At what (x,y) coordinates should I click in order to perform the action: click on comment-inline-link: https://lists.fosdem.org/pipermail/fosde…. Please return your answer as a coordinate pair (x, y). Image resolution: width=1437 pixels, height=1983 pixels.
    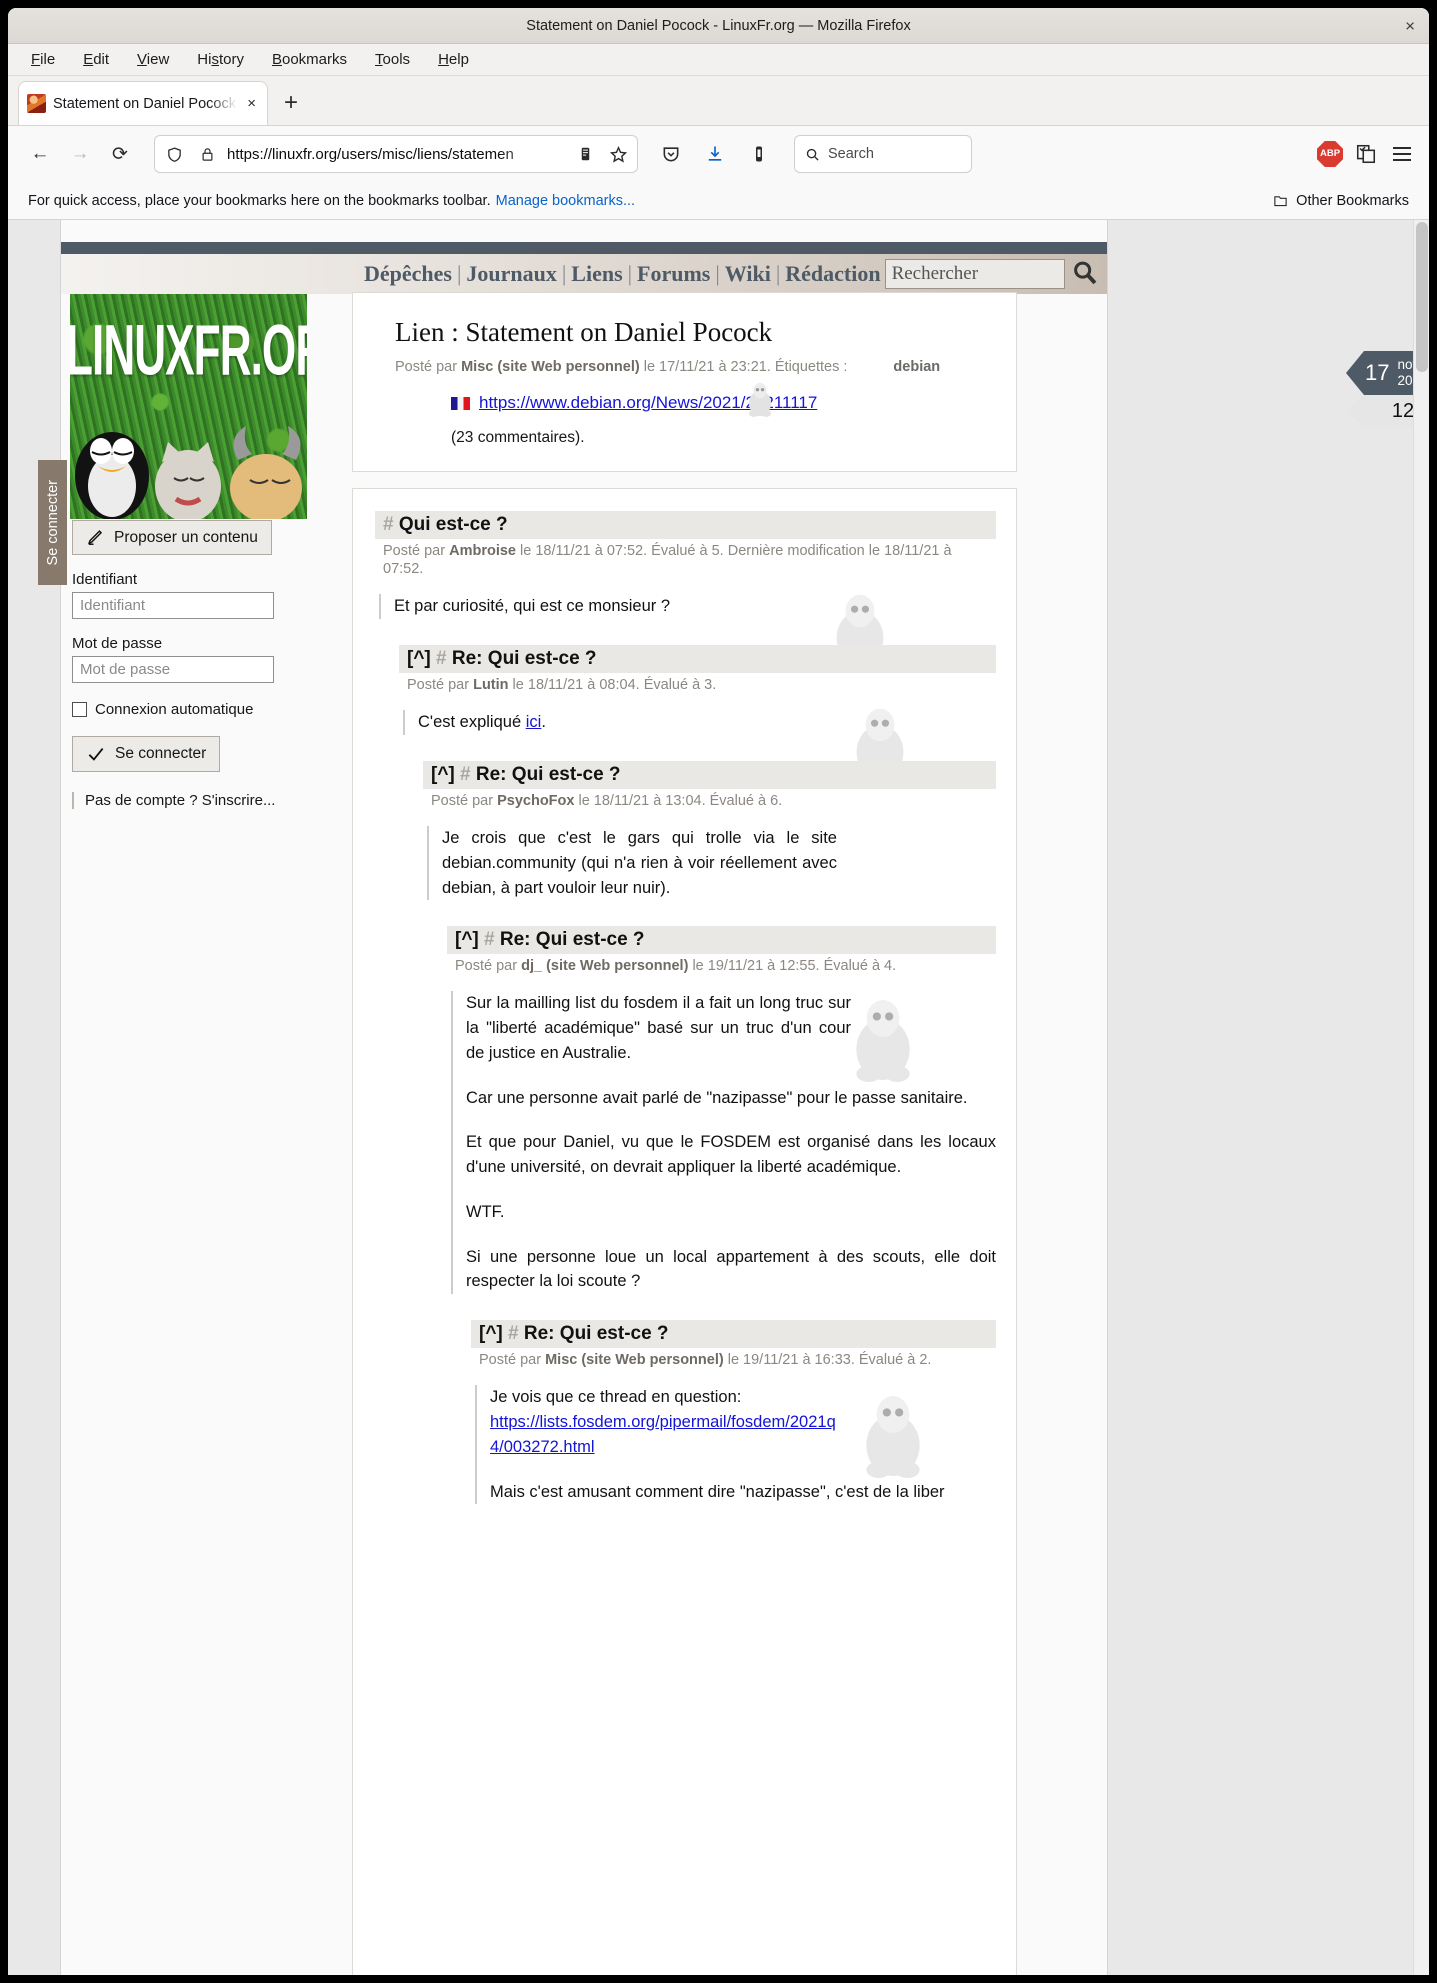
    Looking at the image, I should click on (663, 1434).